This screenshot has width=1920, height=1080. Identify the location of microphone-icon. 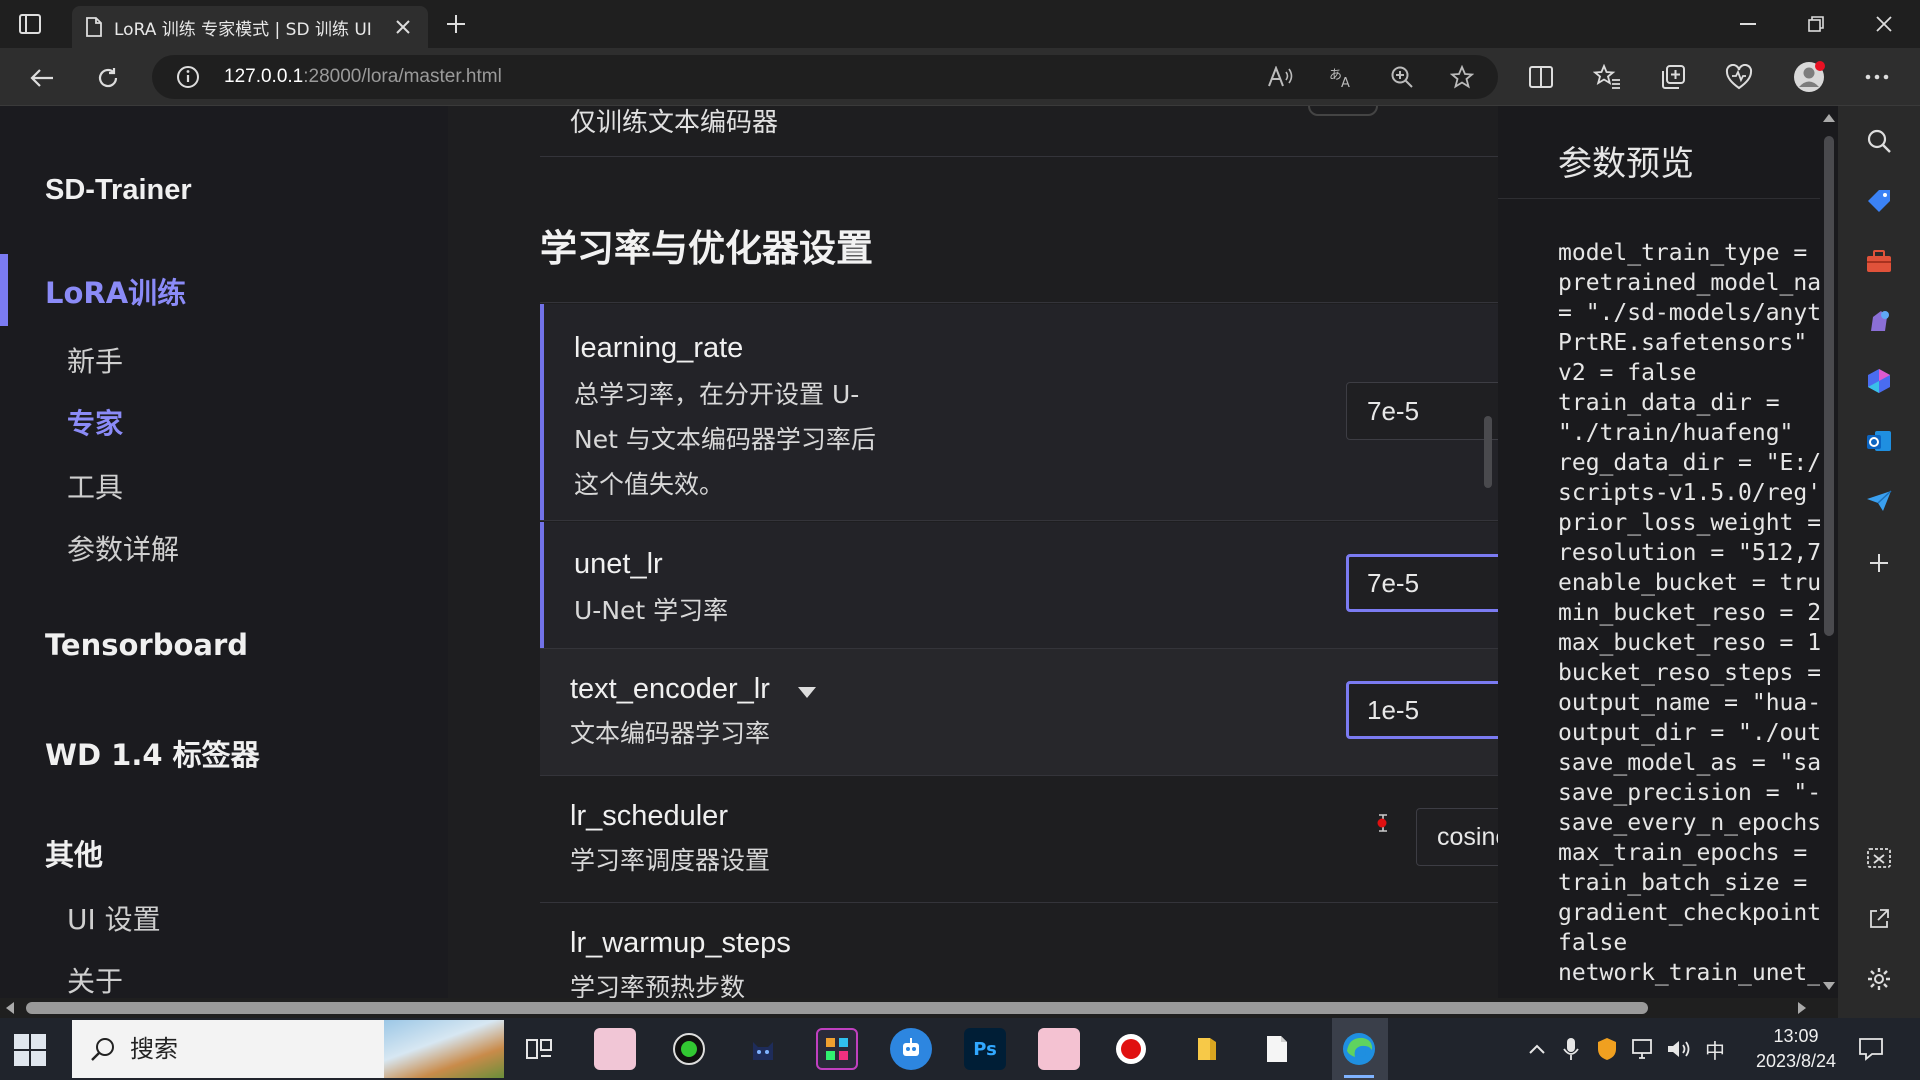
(1571, 1049).